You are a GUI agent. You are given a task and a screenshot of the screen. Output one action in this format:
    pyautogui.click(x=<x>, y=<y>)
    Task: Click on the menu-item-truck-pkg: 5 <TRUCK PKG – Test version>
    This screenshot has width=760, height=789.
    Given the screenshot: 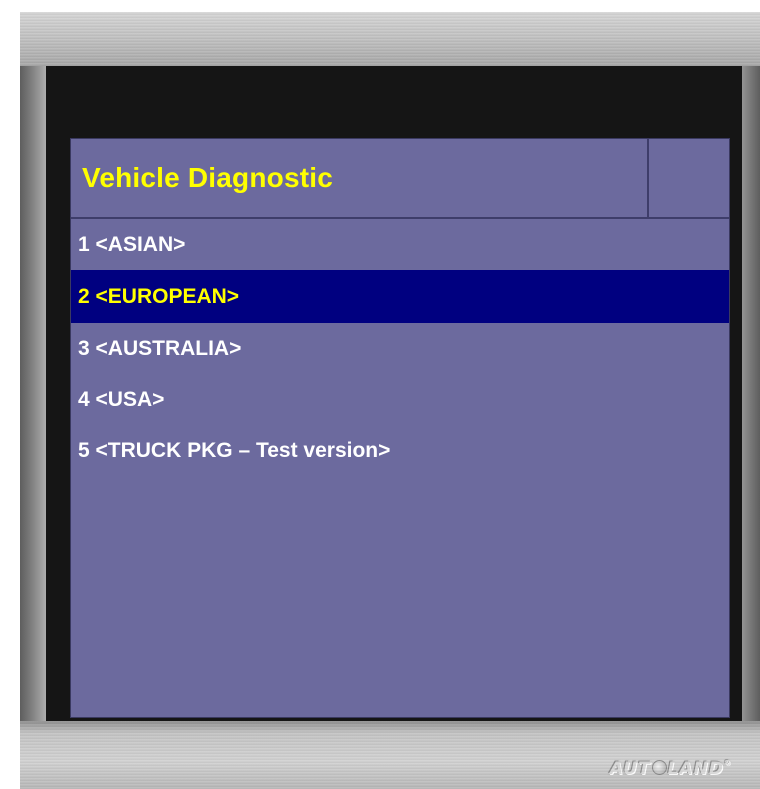 What is the action you would take?
    pyautogui.click(x=400, y=450)
    